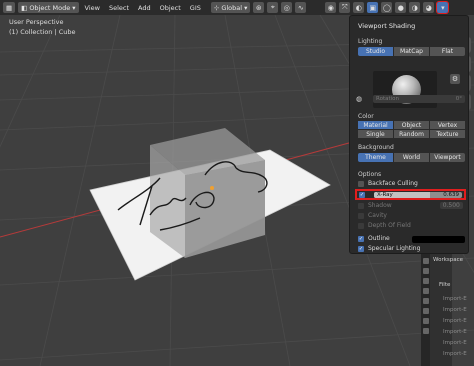 The height and width of the screenshot is (366, 474). Describe the element at coordinates (387, 7) in the screenshot. I see `wireframe-shading-icon: ◯` at that location.